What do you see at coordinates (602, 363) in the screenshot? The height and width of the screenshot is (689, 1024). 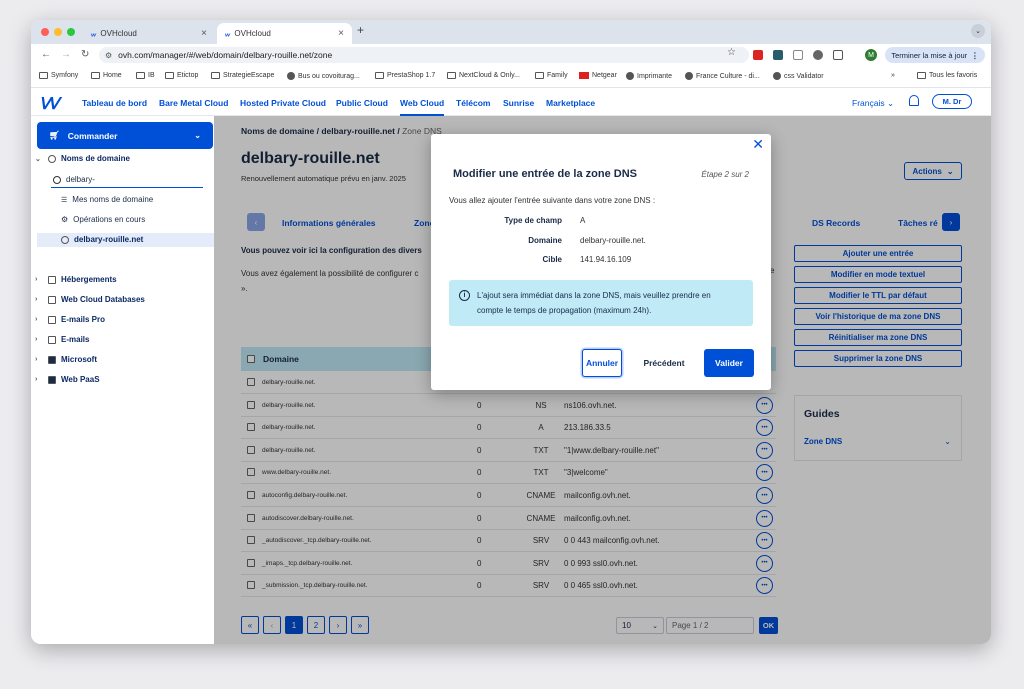 I see `cancel-button: Annuler` at bounding box center [602, 363].